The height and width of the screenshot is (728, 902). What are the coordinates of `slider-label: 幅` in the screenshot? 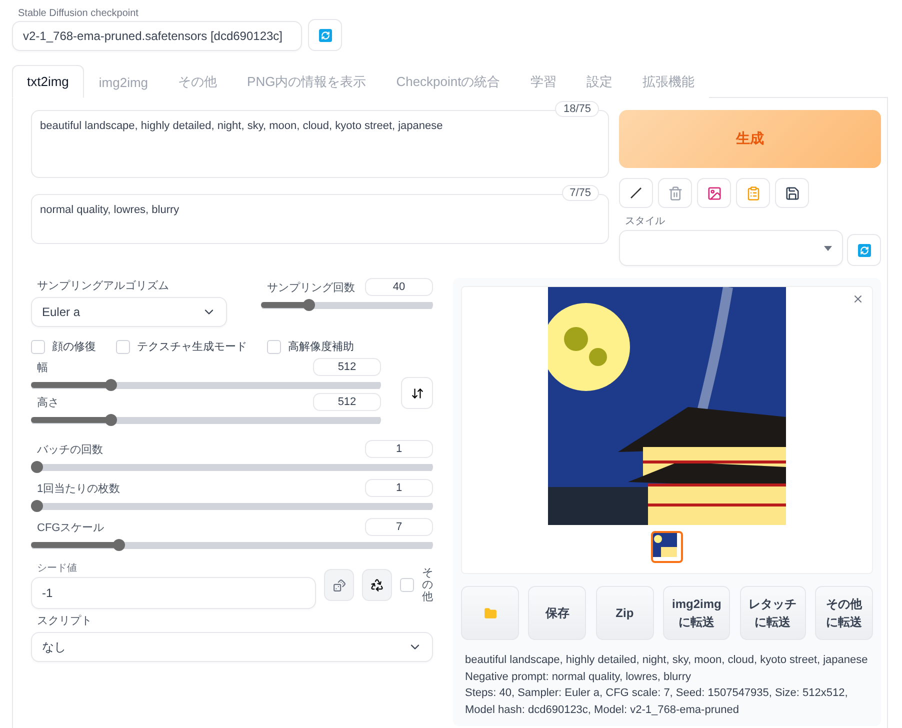 It's located at (42, 367).